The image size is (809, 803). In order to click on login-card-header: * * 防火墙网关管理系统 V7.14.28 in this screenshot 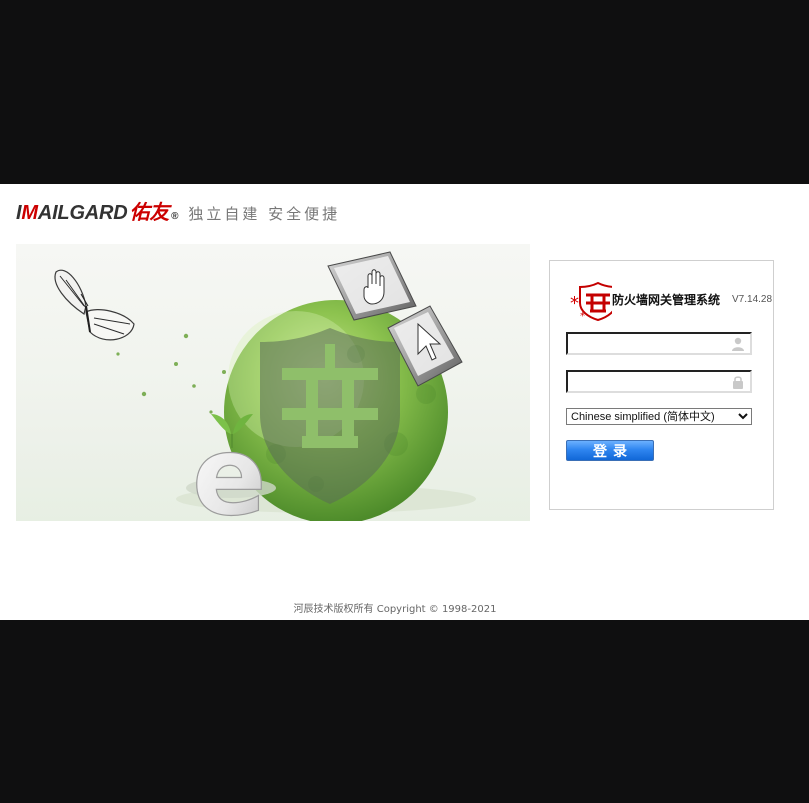, I will do `click(670, 301)`.